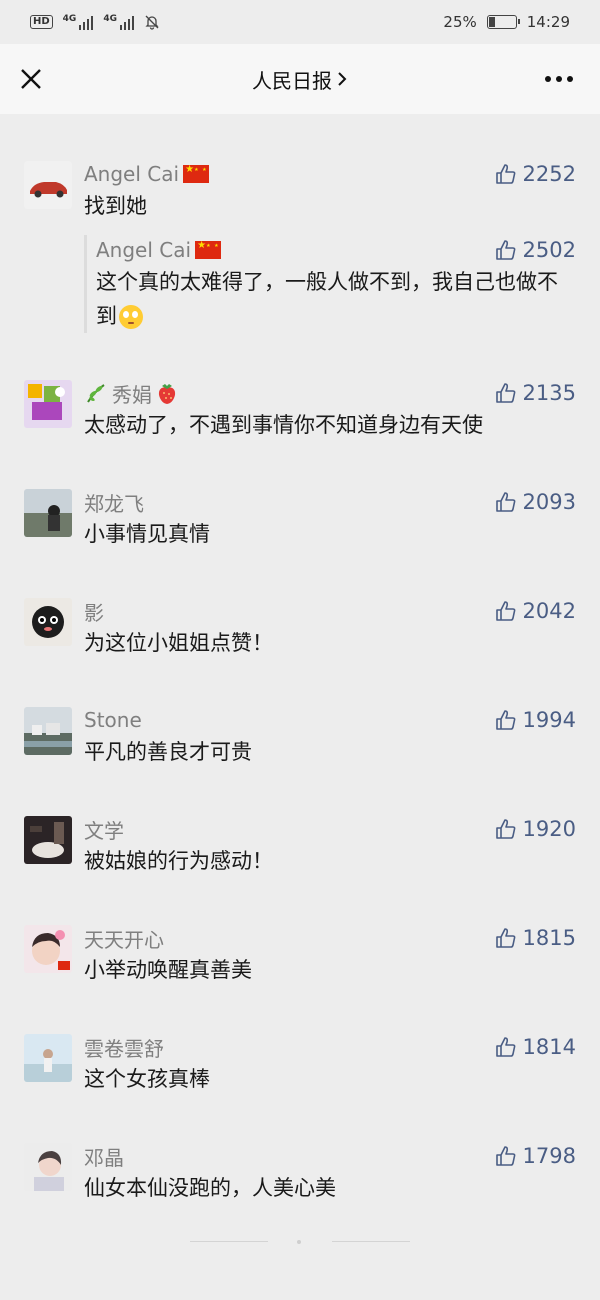 Image resolution: width=600 pixels, height=1300 pixels. I want to click on author-name: 秀娟, so click(132, 394).